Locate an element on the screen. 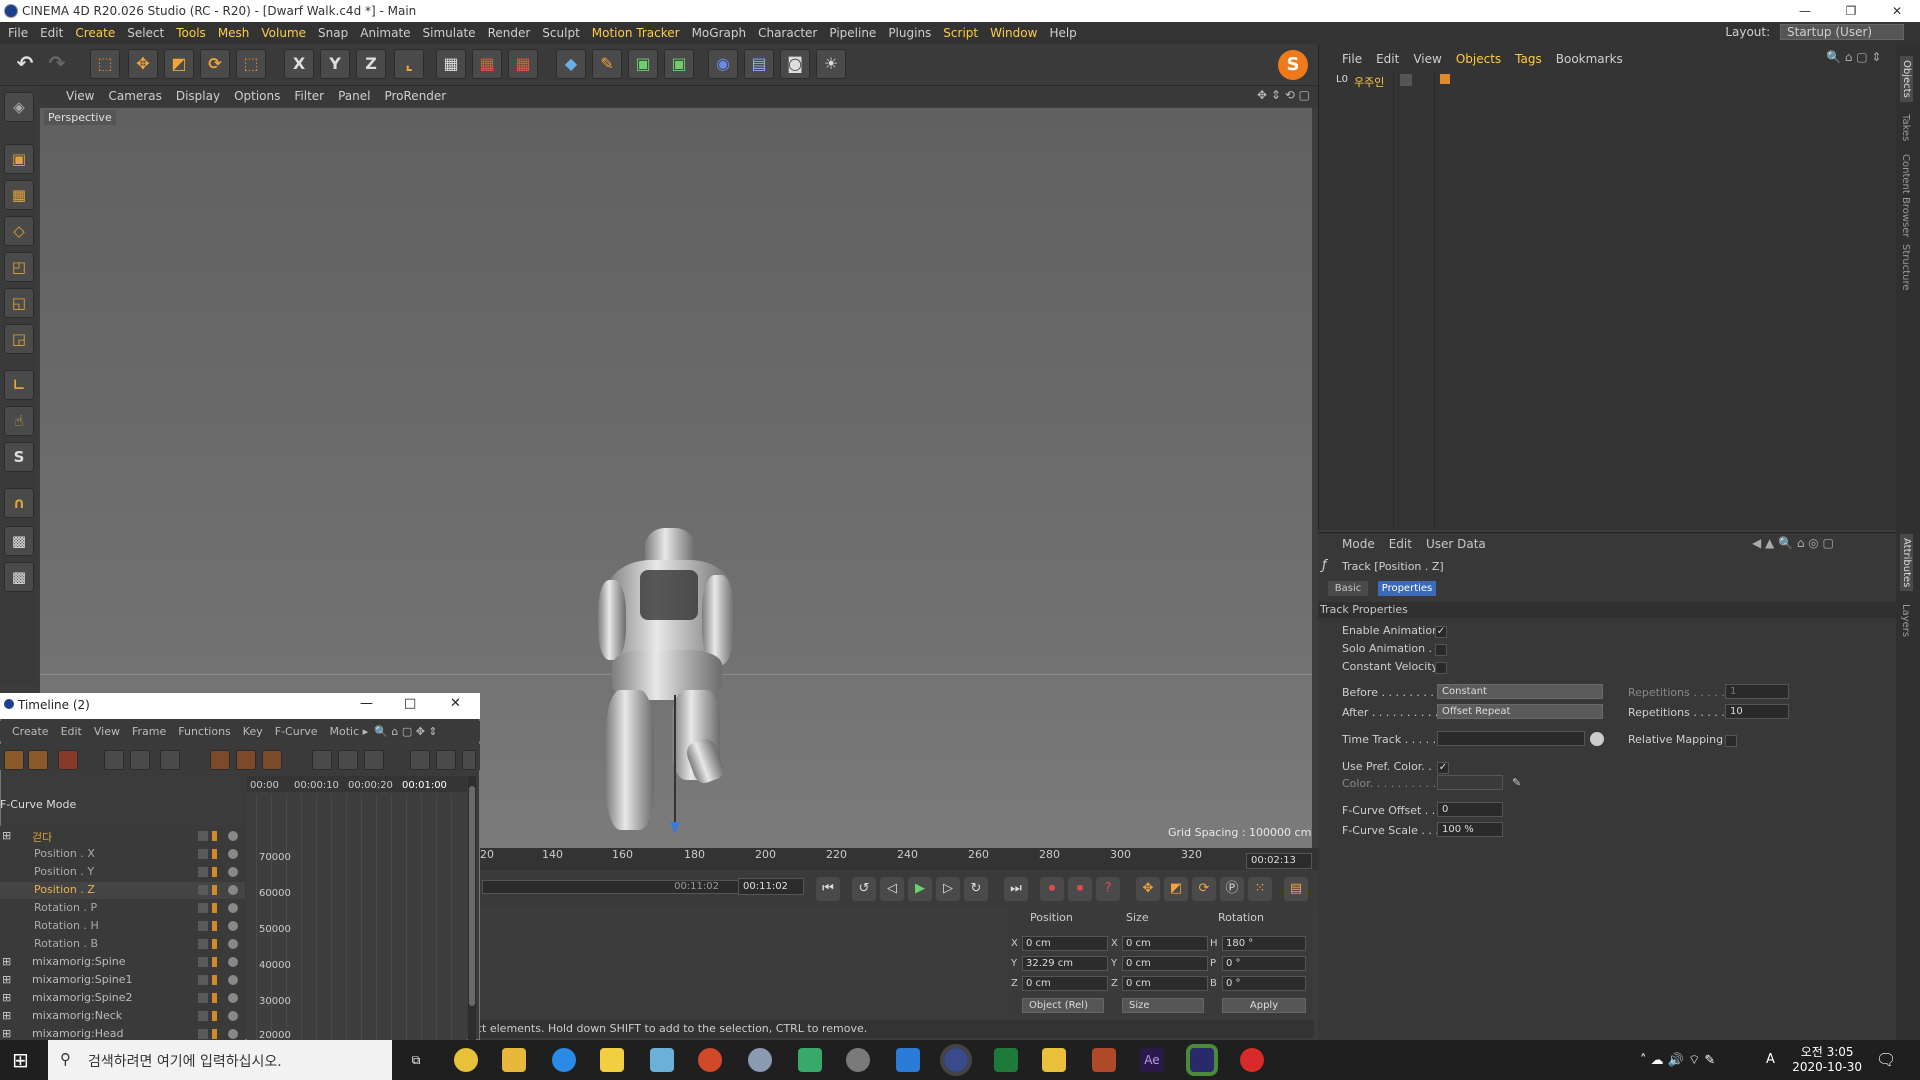 Image resolution: width=1920 pixels, height=1080 pixels. tl-menu-motion: Motic ▸ is located at coordinates (349, 731).